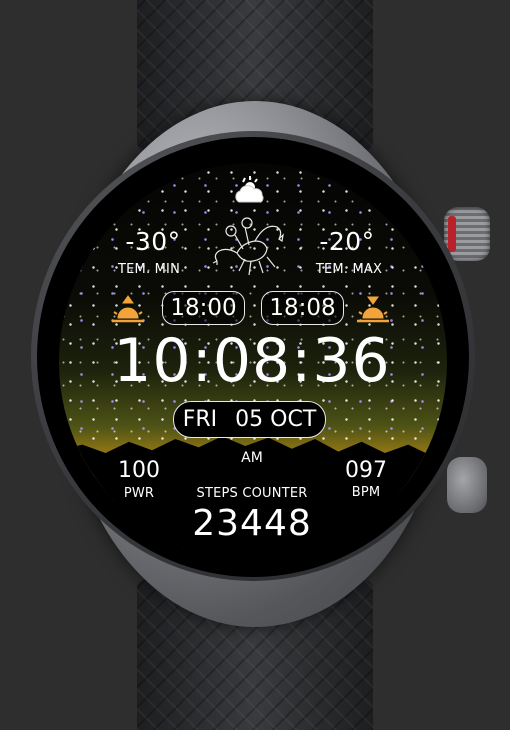  I want to click on cloud-sun-icon, so click(249, 189).